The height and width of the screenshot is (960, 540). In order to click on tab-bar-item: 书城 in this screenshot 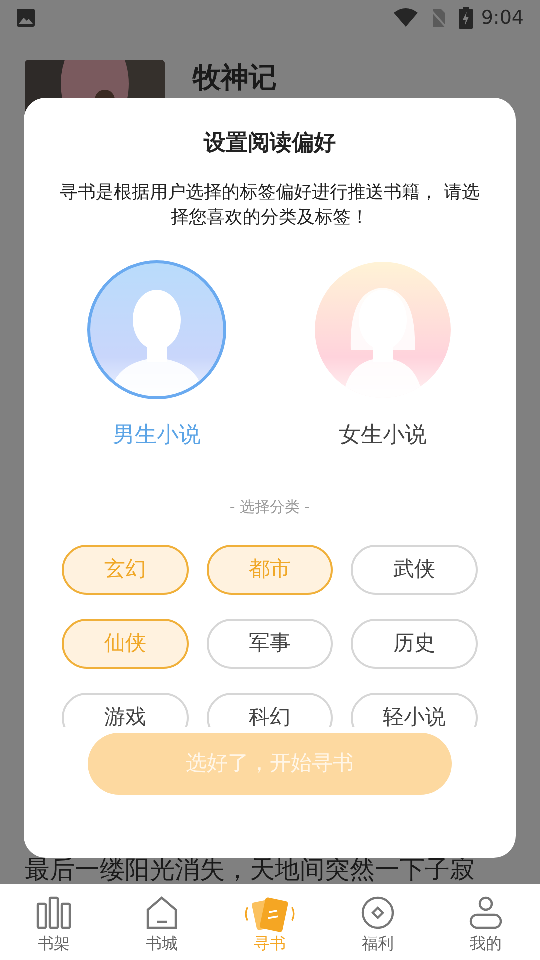, I will do `click(162, 922)`.